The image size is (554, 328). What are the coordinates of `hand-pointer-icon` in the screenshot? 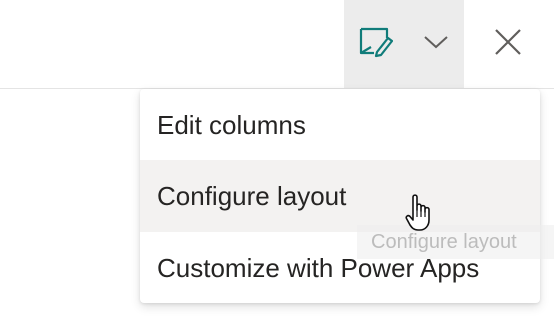 It's located at (423, 213).